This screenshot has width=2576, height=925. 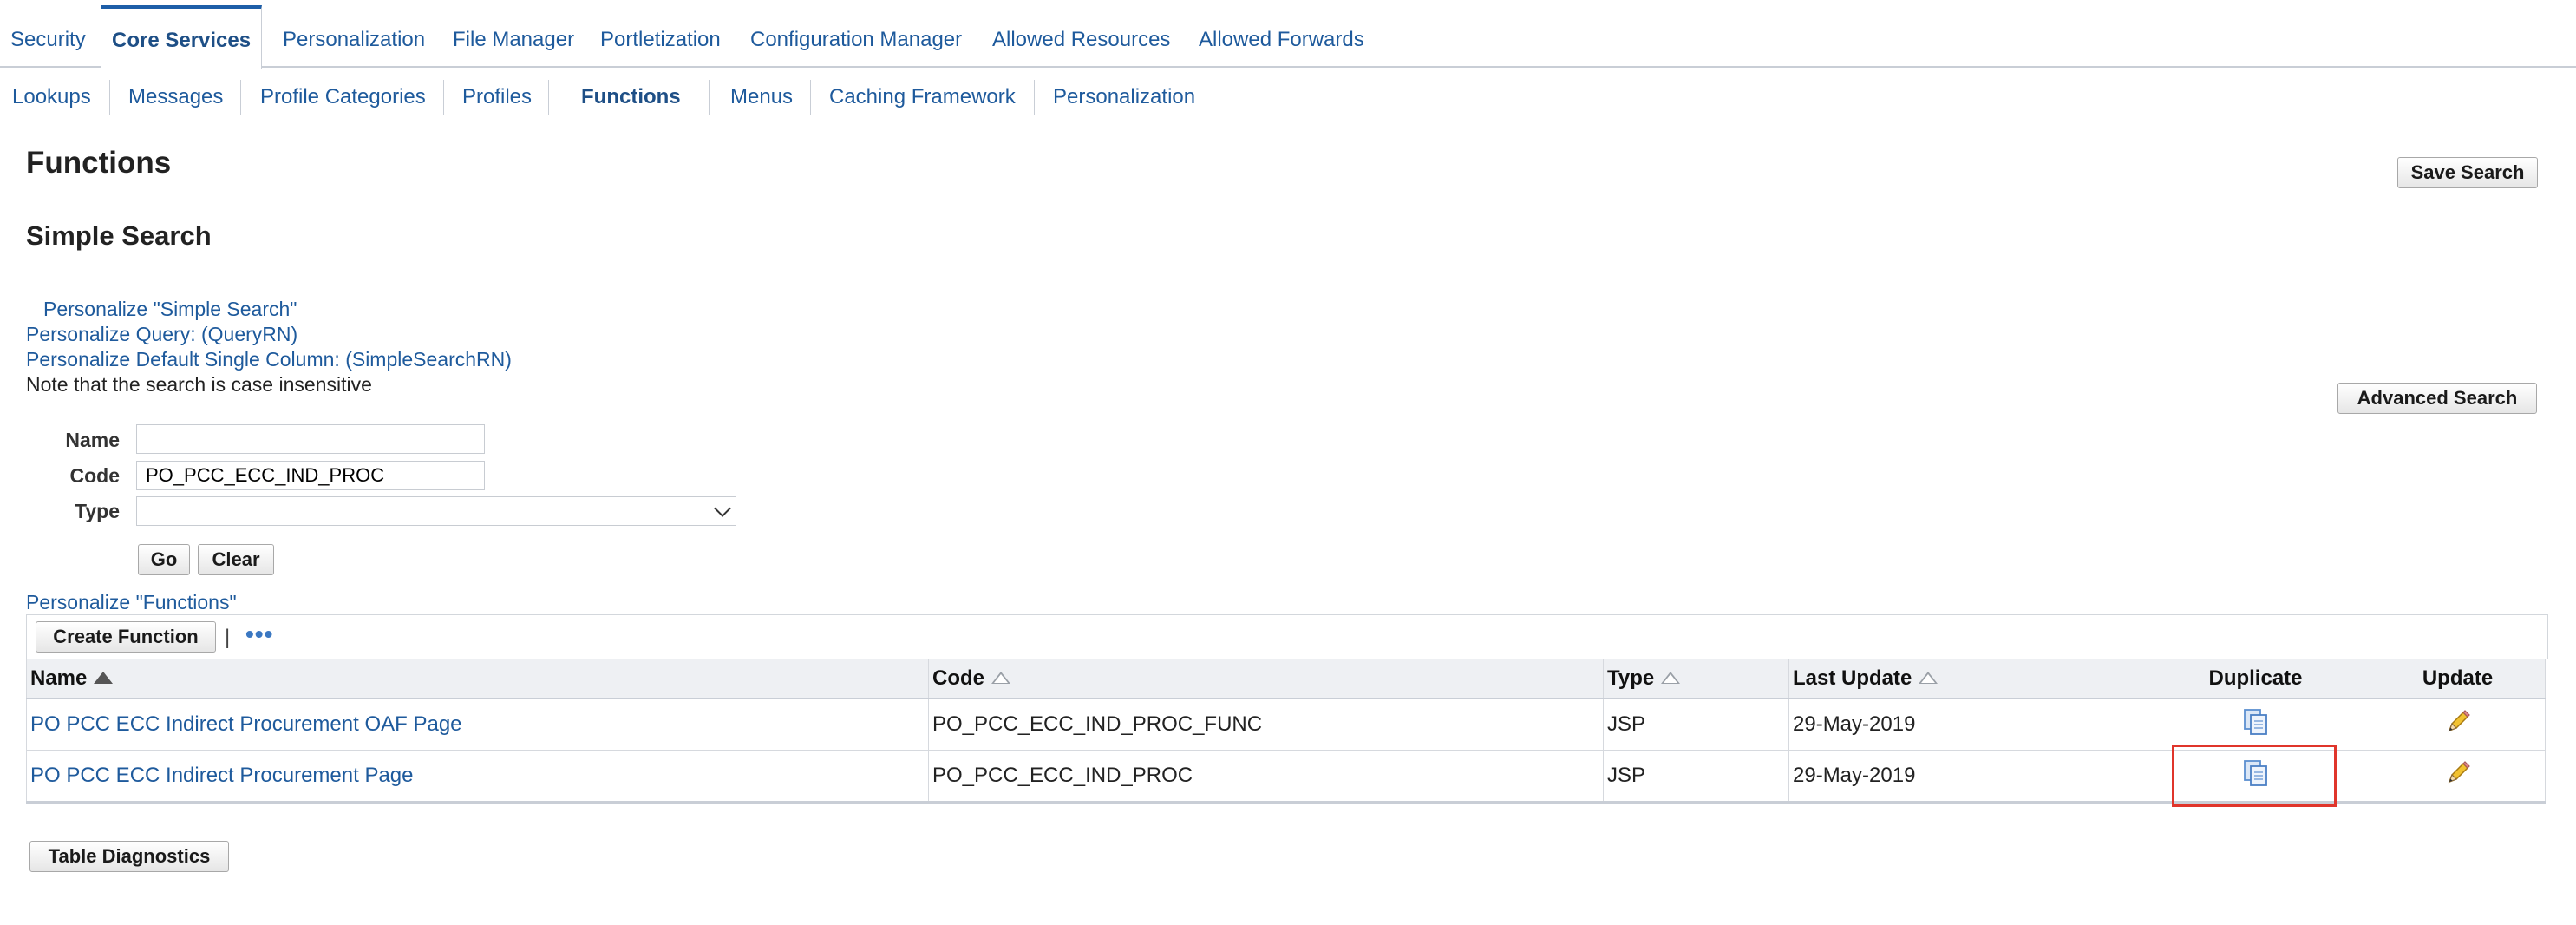 I want to click on code-label: Code, so click(x=95, y=475).